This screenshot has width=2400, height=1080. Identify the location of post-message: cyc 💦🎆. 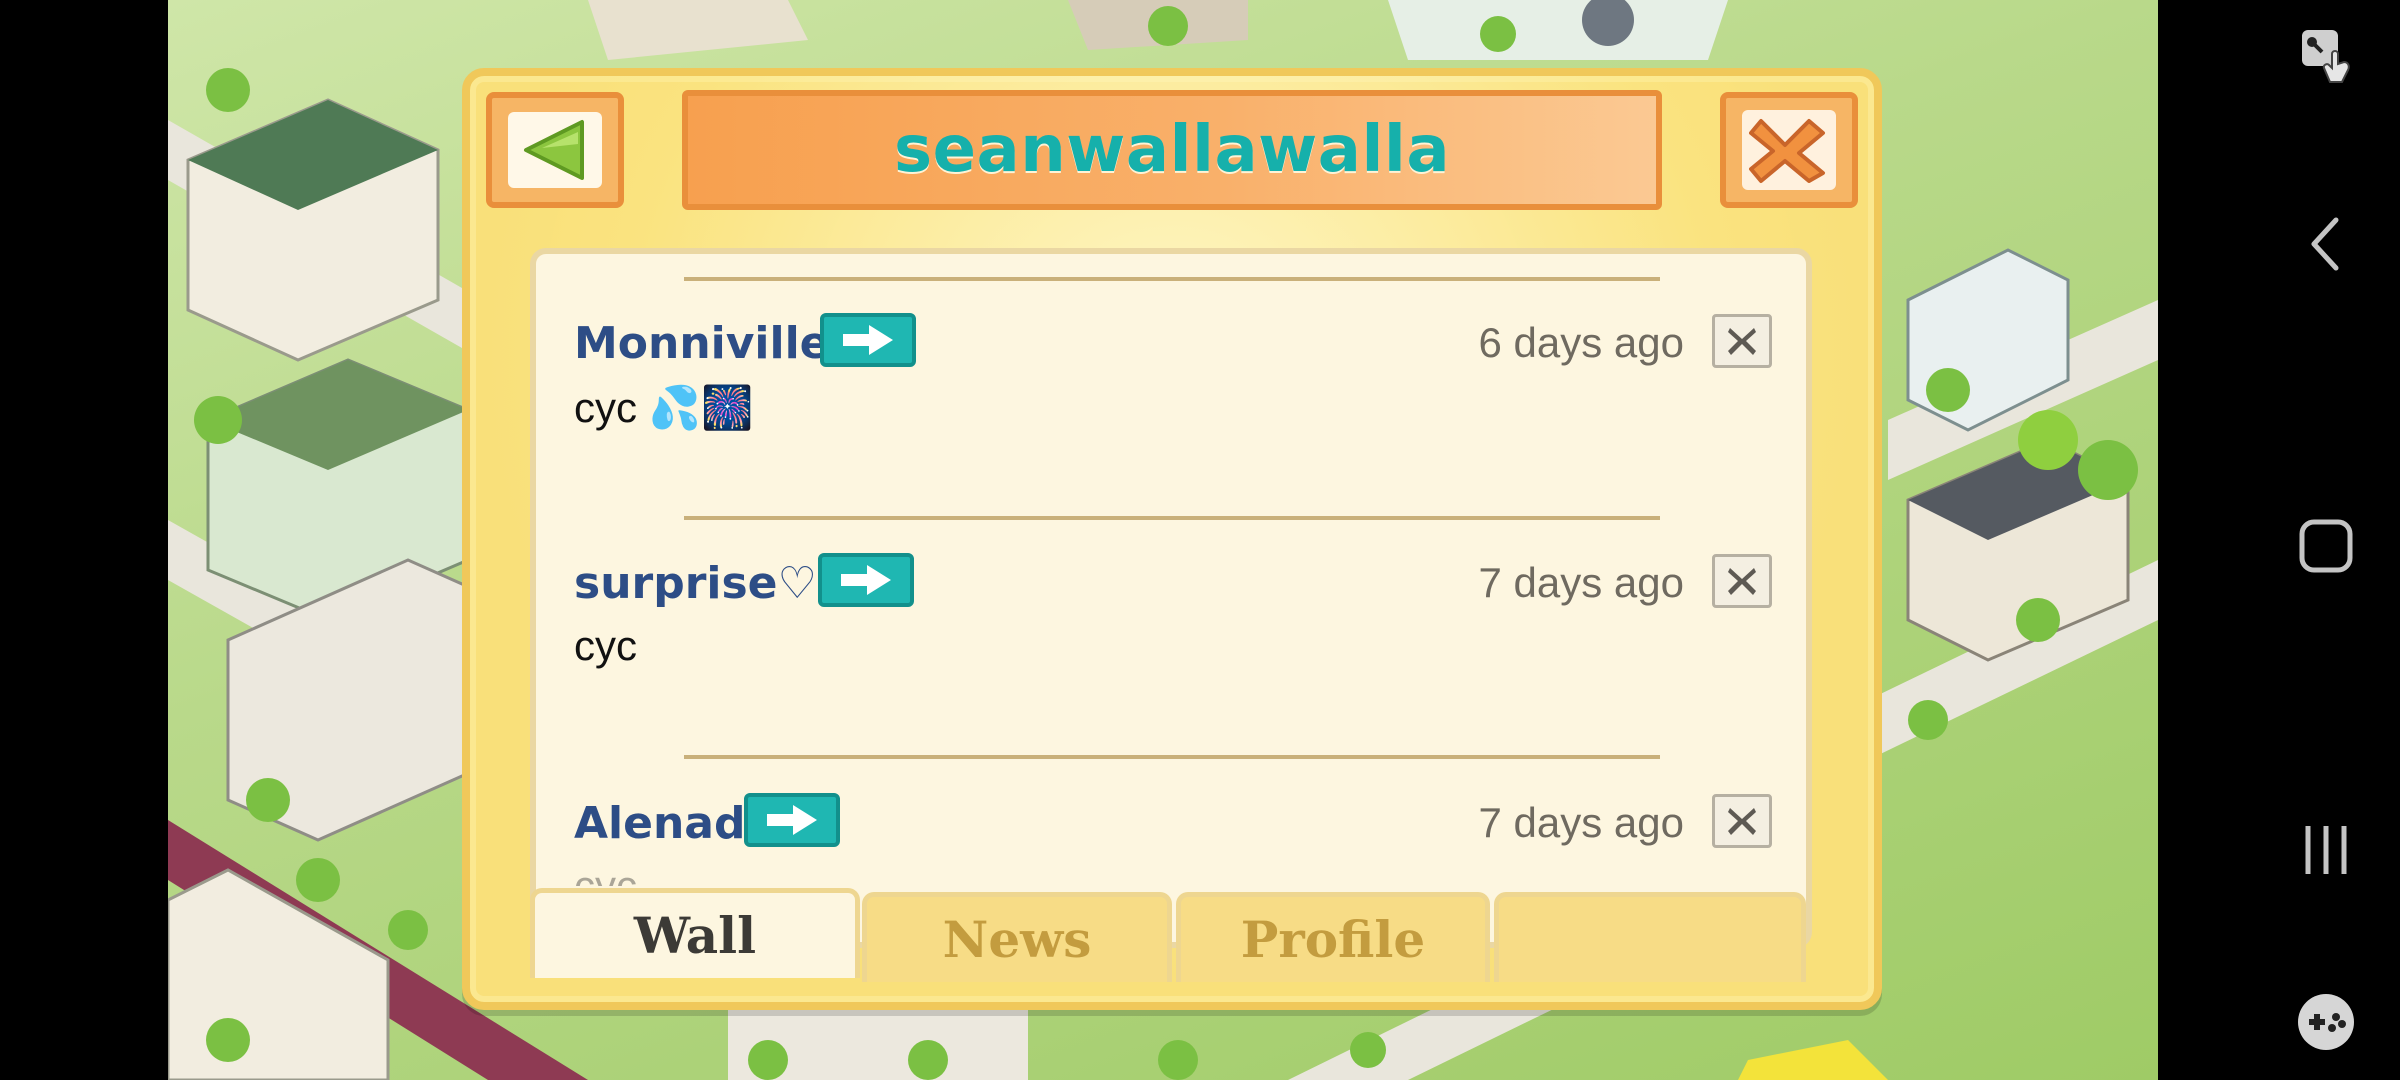
(664, 407).